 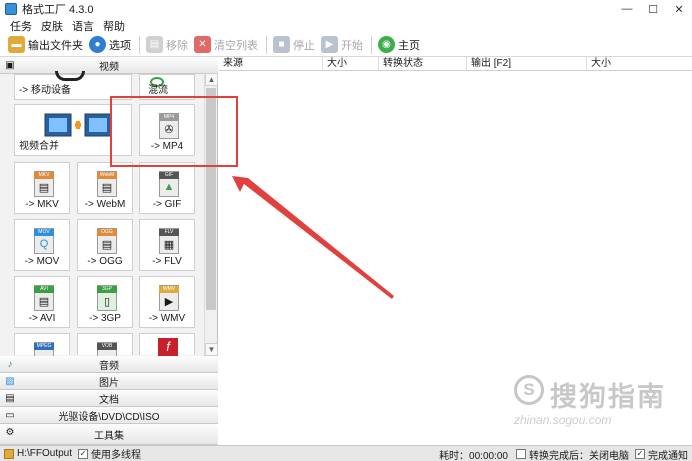 I want to click on window-controls: — ☐ ✕, so click(x=653, y=9).